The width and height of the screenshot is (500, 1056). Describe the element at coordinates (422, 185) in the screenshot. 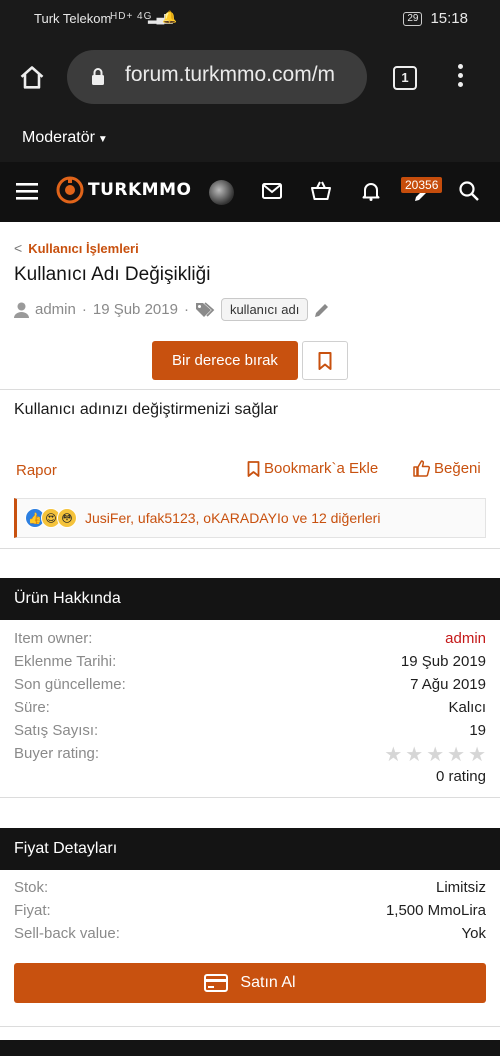

I see `notification-count-badge: 20356` at that location.